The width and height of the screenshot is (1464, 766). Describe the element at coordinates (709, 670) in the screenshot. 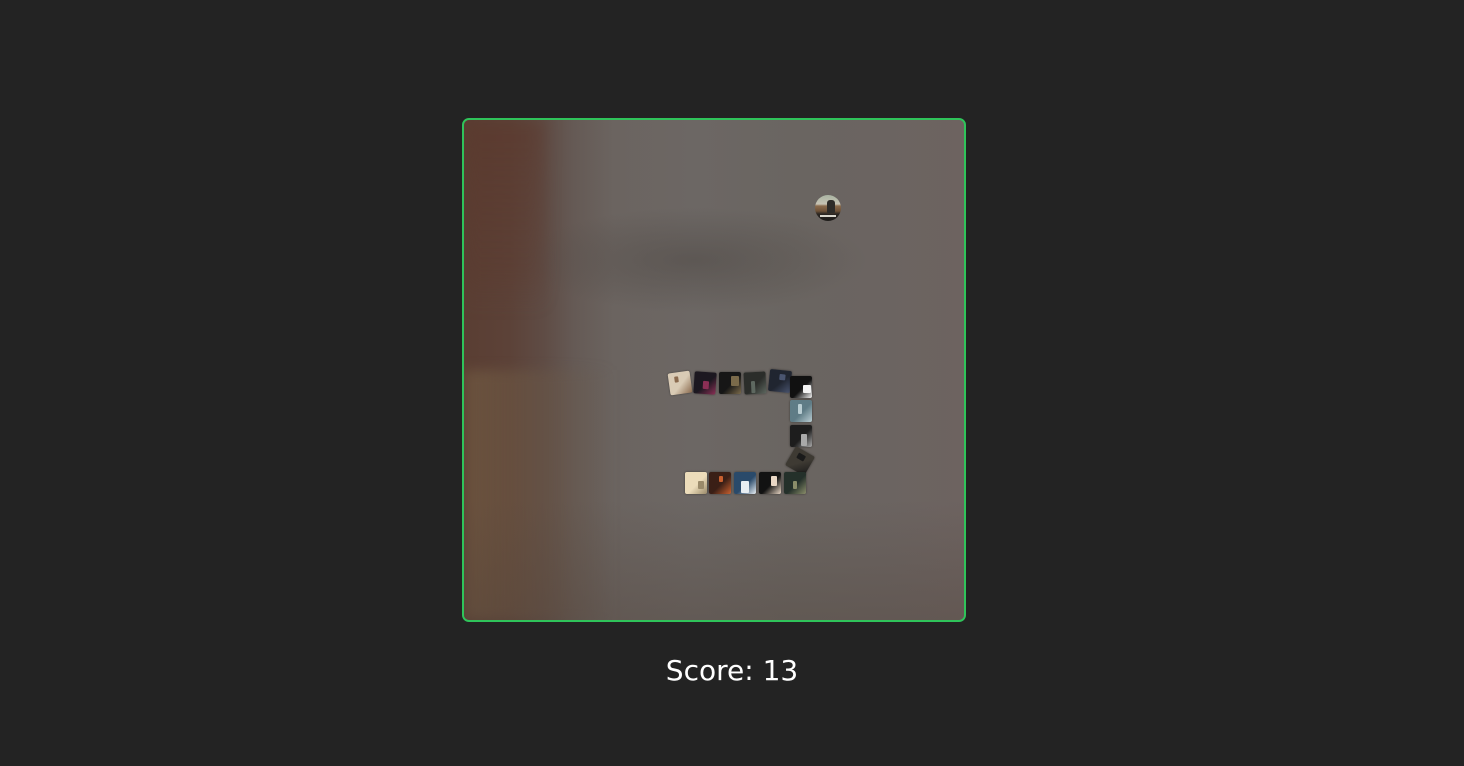

I see `score-label: Score:` at that location.